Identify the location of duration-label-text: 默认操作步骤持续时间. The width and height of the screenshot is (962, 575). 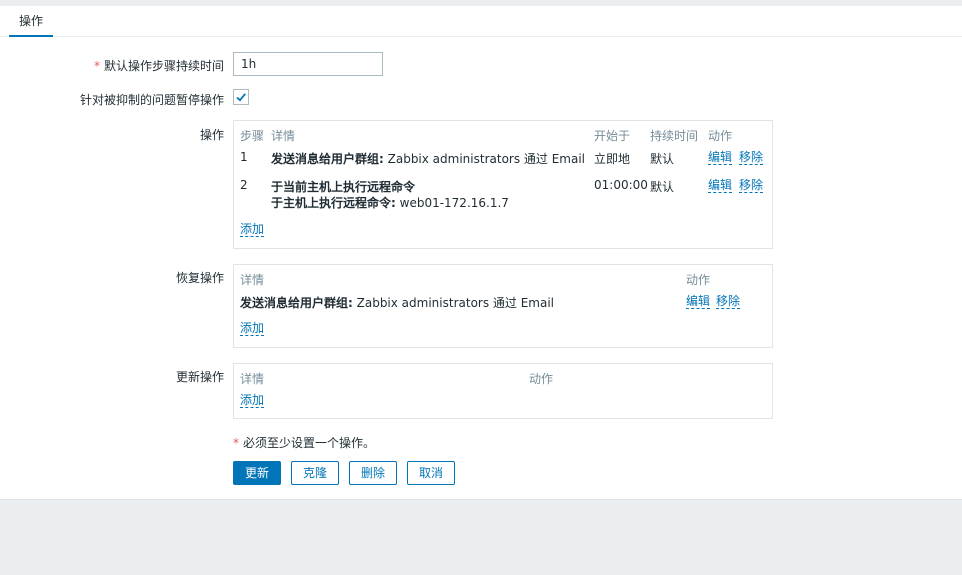
(163, 66).